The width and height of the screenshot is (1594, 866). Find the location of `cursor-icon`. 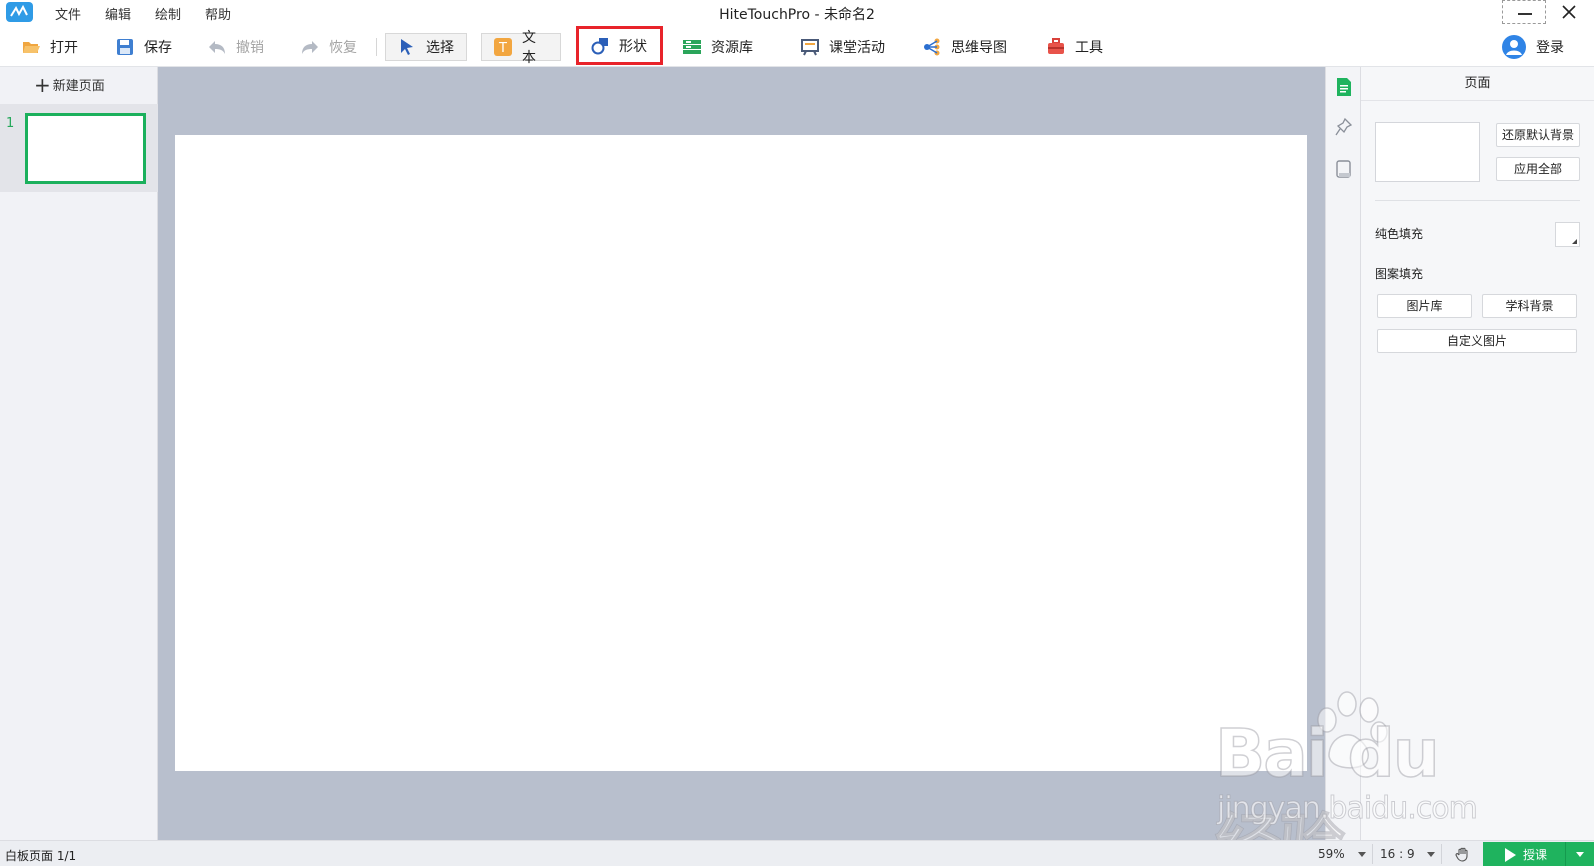

cursor-icon is located at coordinates (407, 47).